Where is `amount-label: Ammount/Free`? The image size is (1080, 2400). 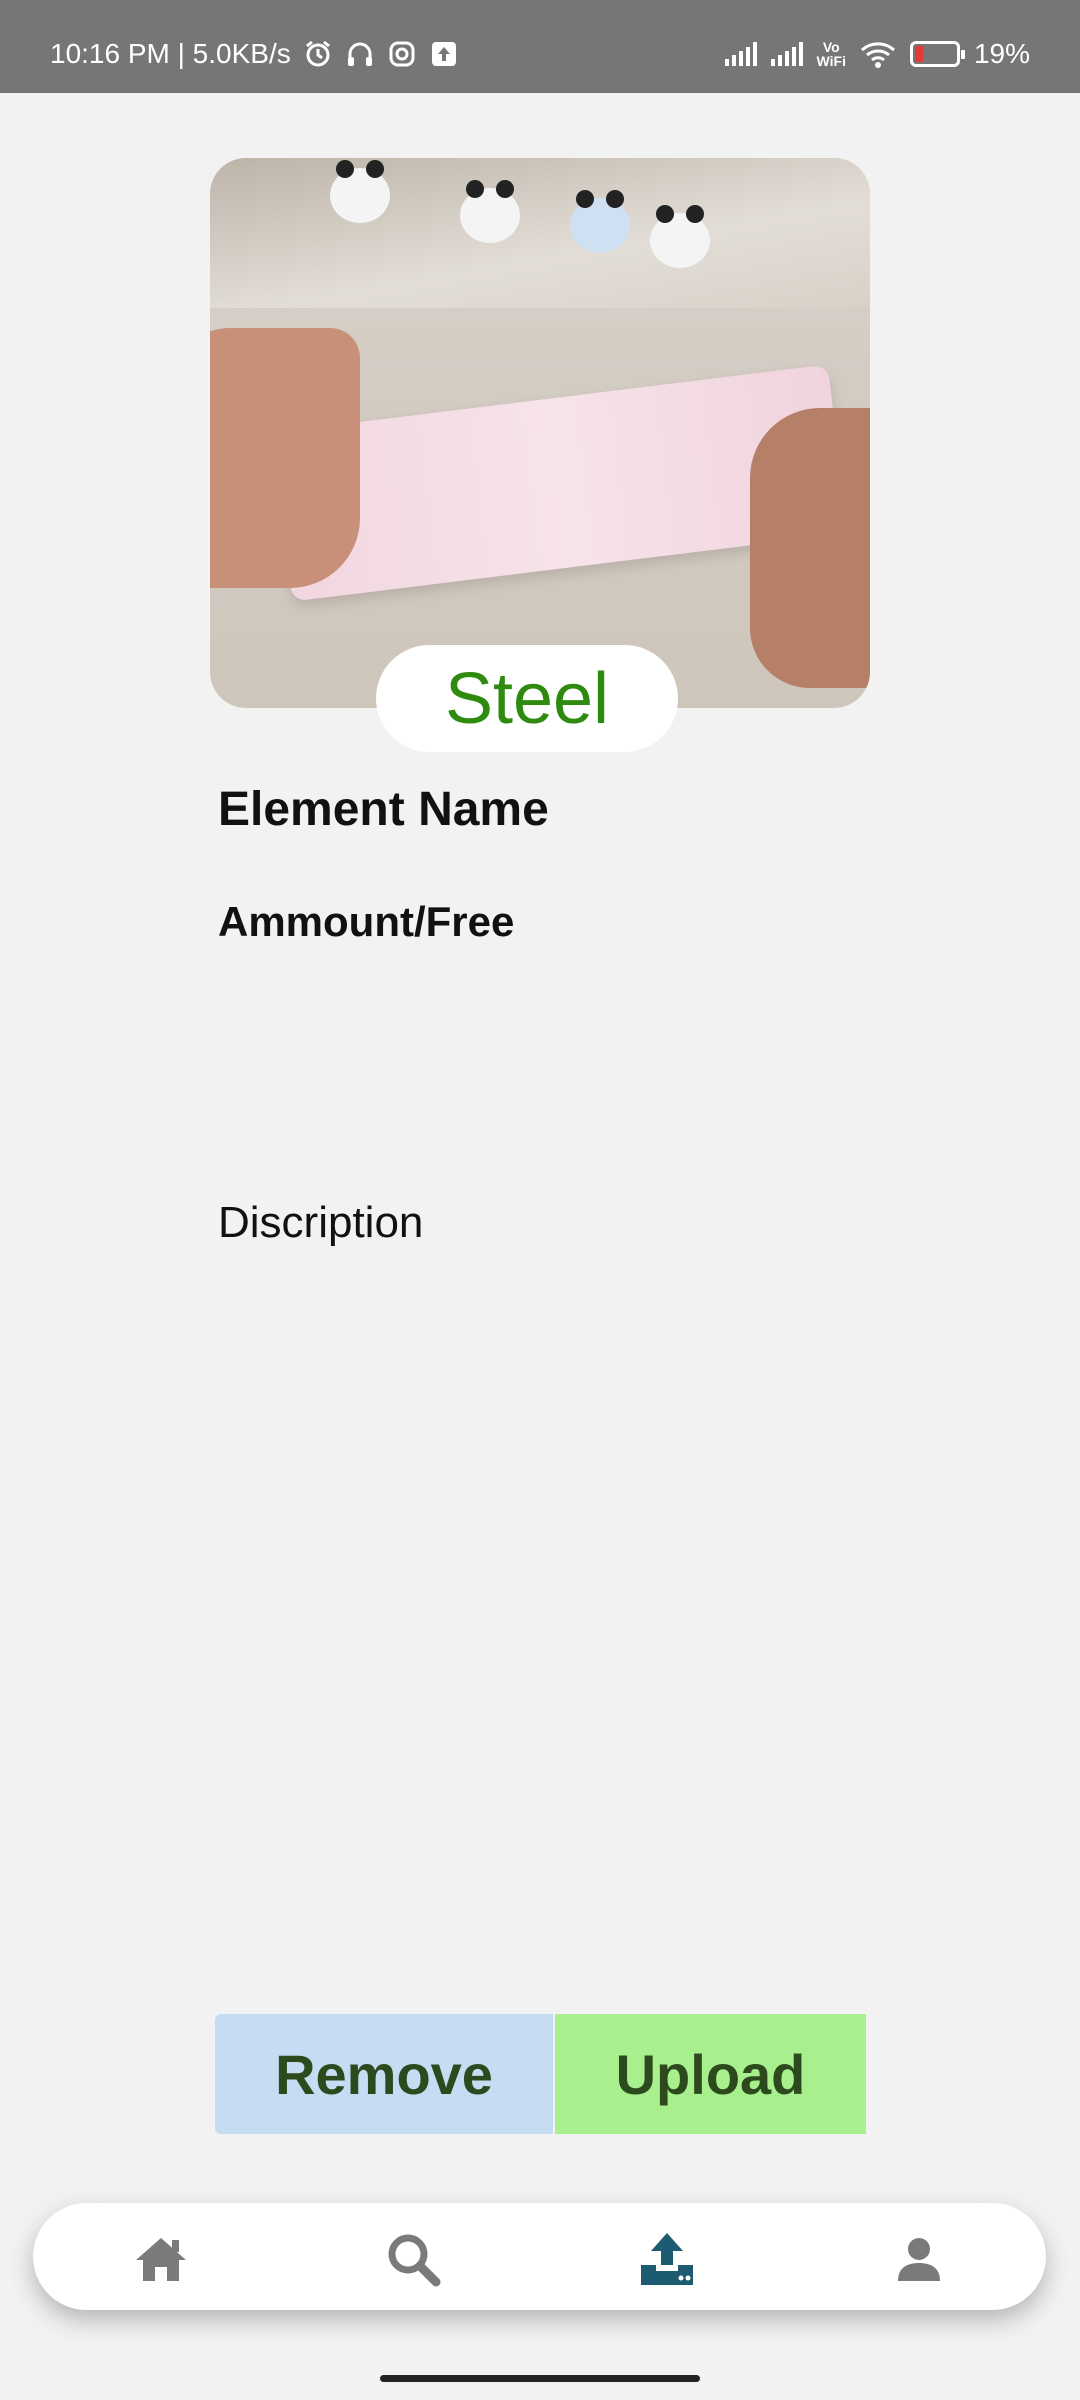 amount-label: Ammount/Free is located at coordinates (366, 921).